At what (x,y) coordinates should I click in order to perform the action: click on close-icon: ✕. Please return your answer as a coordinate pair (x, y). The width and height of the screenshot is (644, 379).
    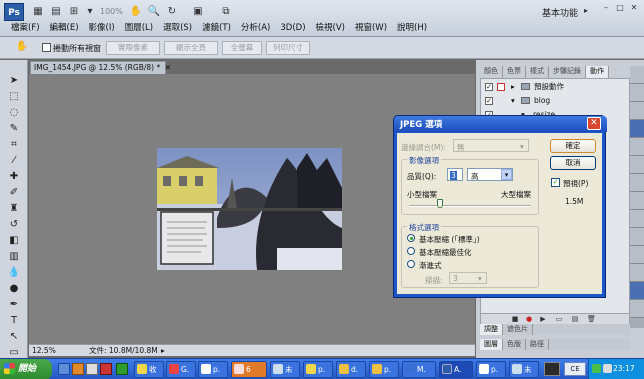
    Looking at the image, I should click on (634, 8).